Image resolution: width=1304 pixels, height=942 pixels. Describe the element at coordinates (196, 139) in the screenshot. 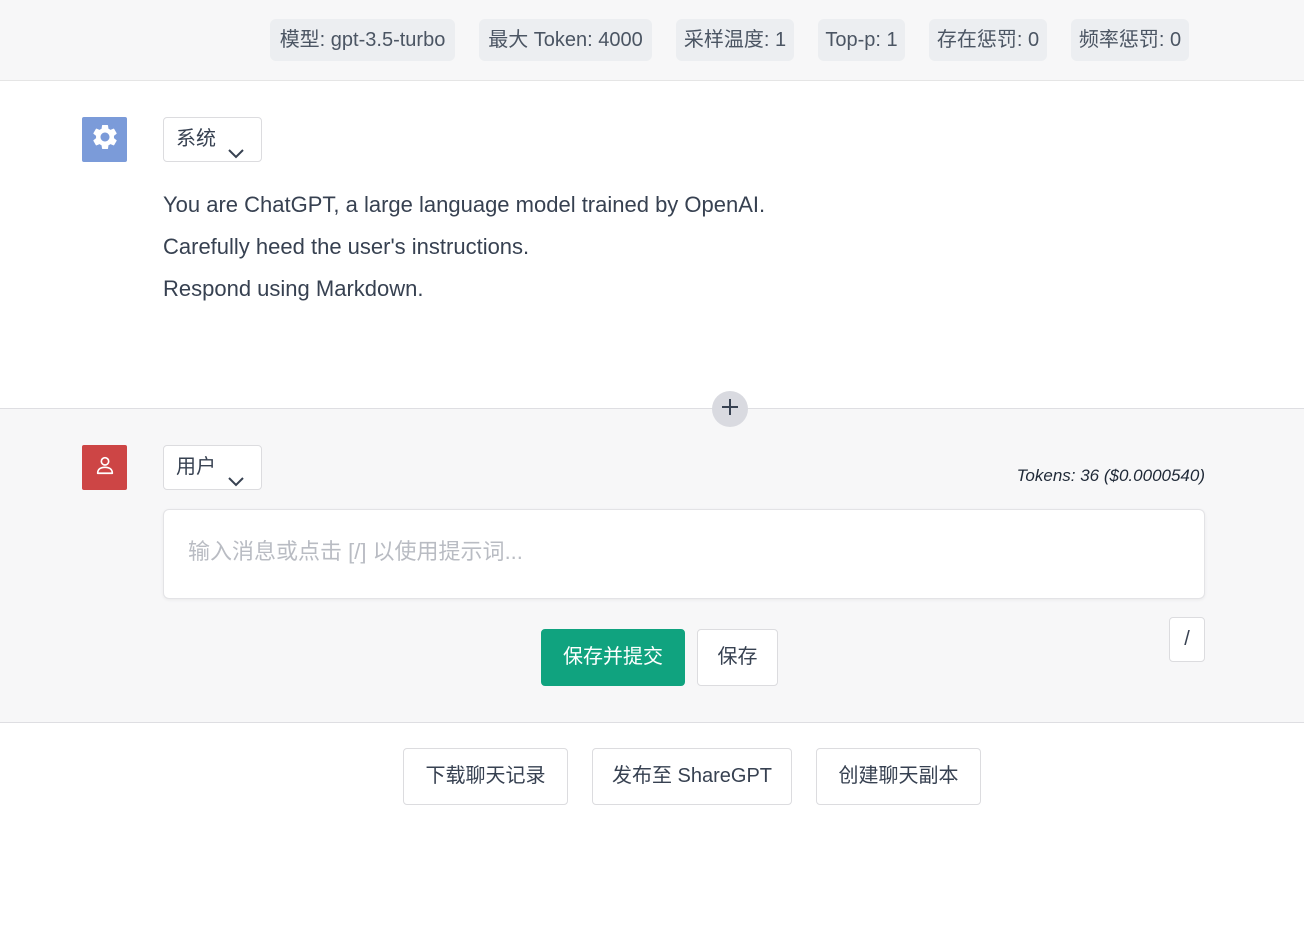

I see `role-label: 系统` at that location.